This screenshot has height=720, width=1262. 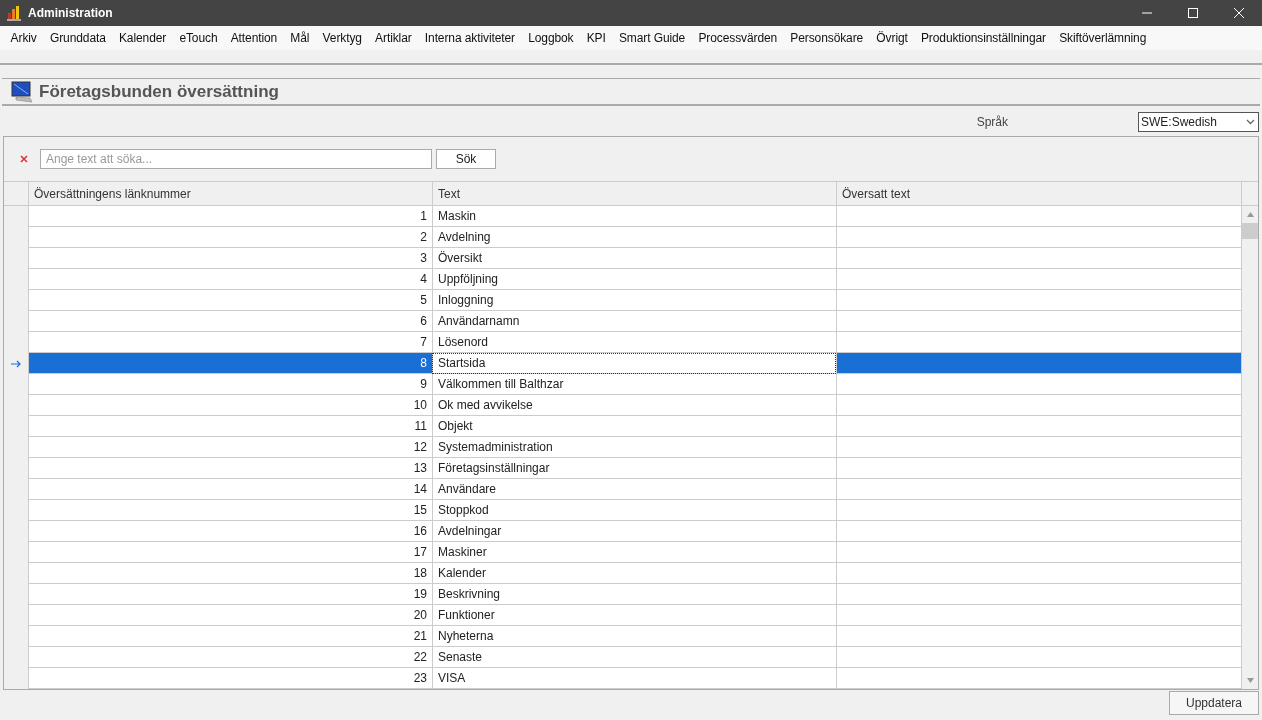 What do you see at coordinates (1198, 122) in the screenshot?
I see `language-dropdown: SWE:Swedish` at bounding box center [1198, 122].